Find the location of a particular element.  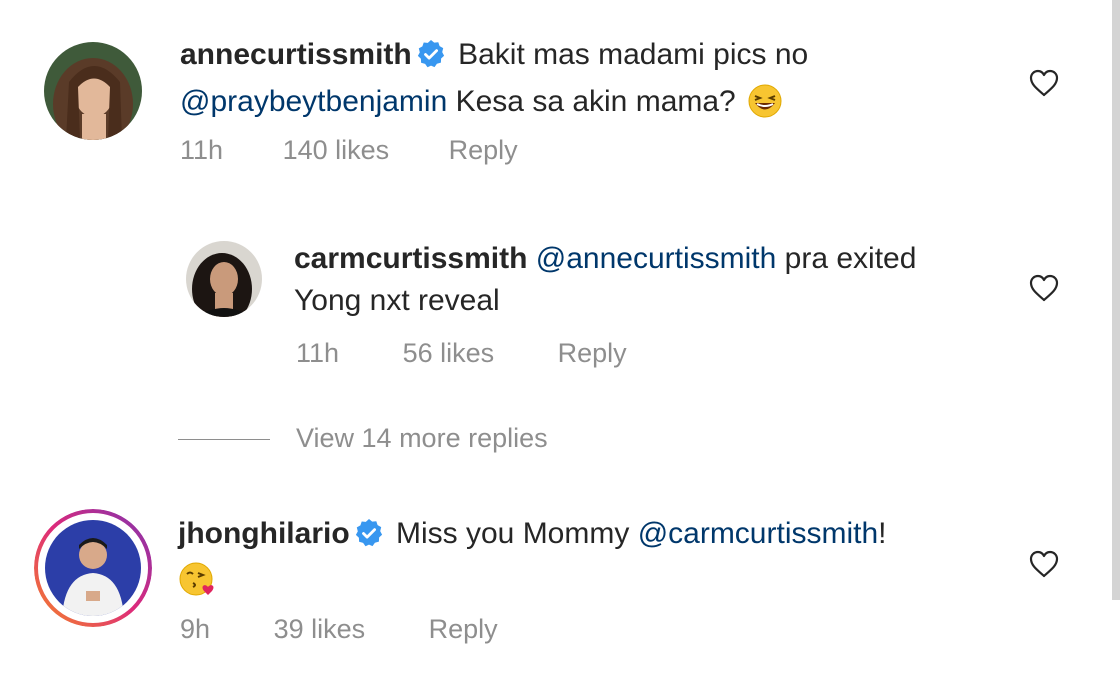

comment-text: Bakit mas madami pics no is located at coordinates (633, 54).